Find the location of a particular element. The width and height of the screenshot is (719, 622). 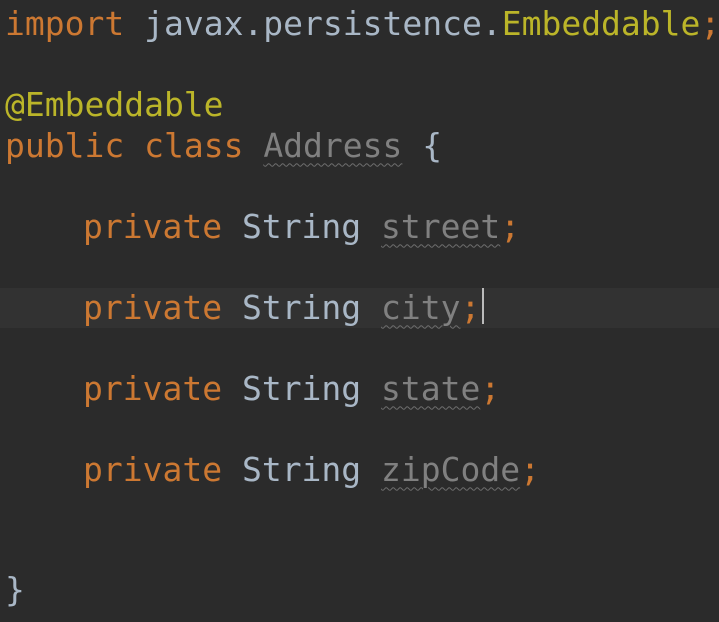

import-package: javax.persistence. is located at coordinates (323, 23).